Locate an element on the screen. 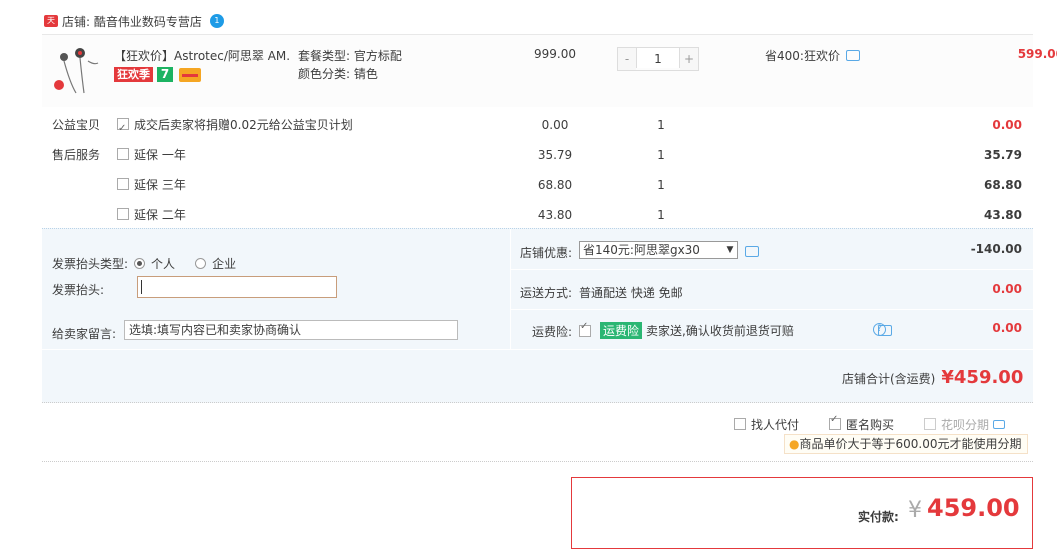 This screenshot has width=1057, height=549. credit-card-icon is located at coordinates (190, 75).